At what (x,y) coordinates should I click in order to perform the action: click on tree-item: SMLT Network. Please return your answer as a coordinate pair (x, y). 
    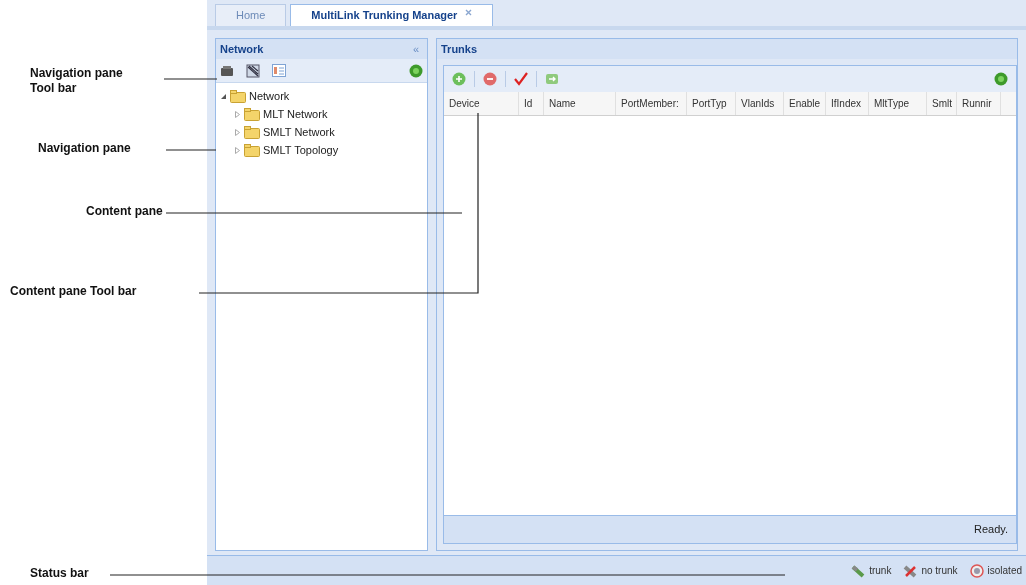
    Looking at the image, I should click on (299, 132).